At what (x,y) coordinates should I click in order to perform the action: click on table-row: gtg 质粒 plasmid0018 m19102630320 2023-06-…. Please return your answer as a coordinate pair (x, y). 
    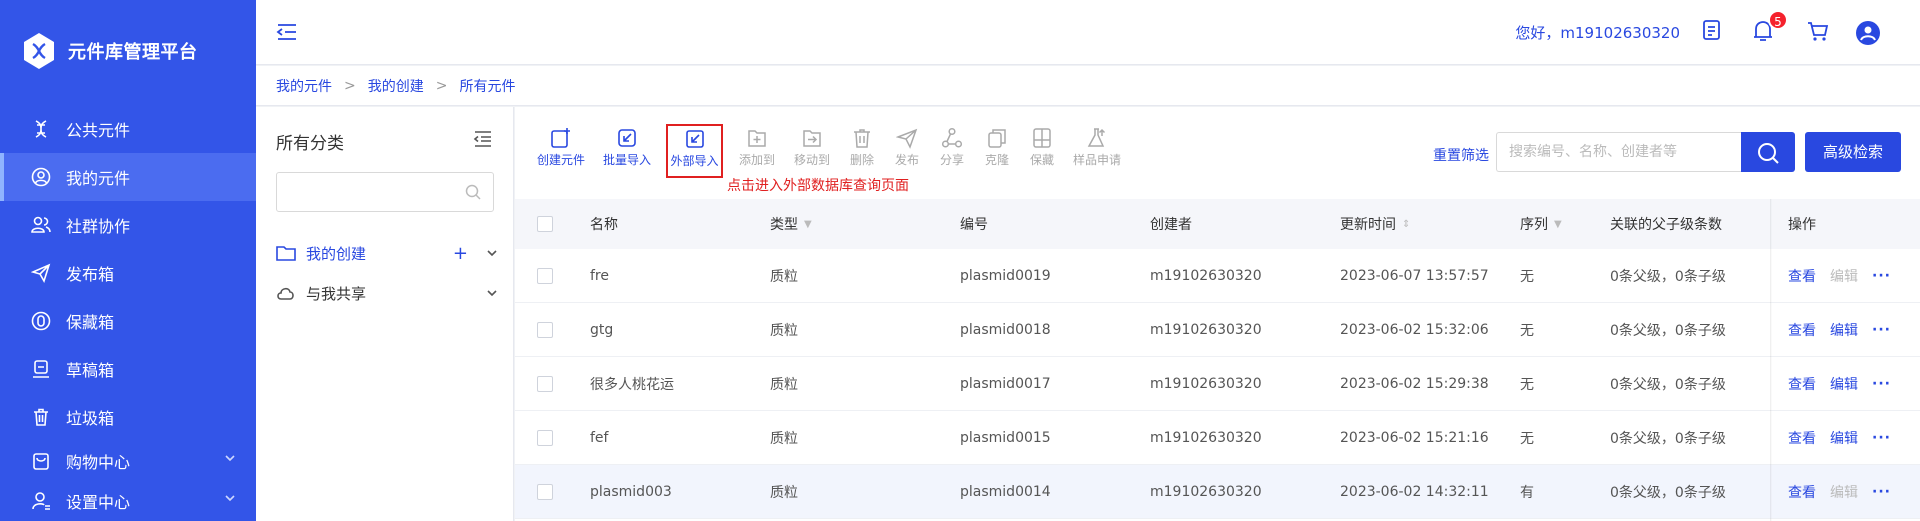
    Looking at the image, I should click on (1217, 330).